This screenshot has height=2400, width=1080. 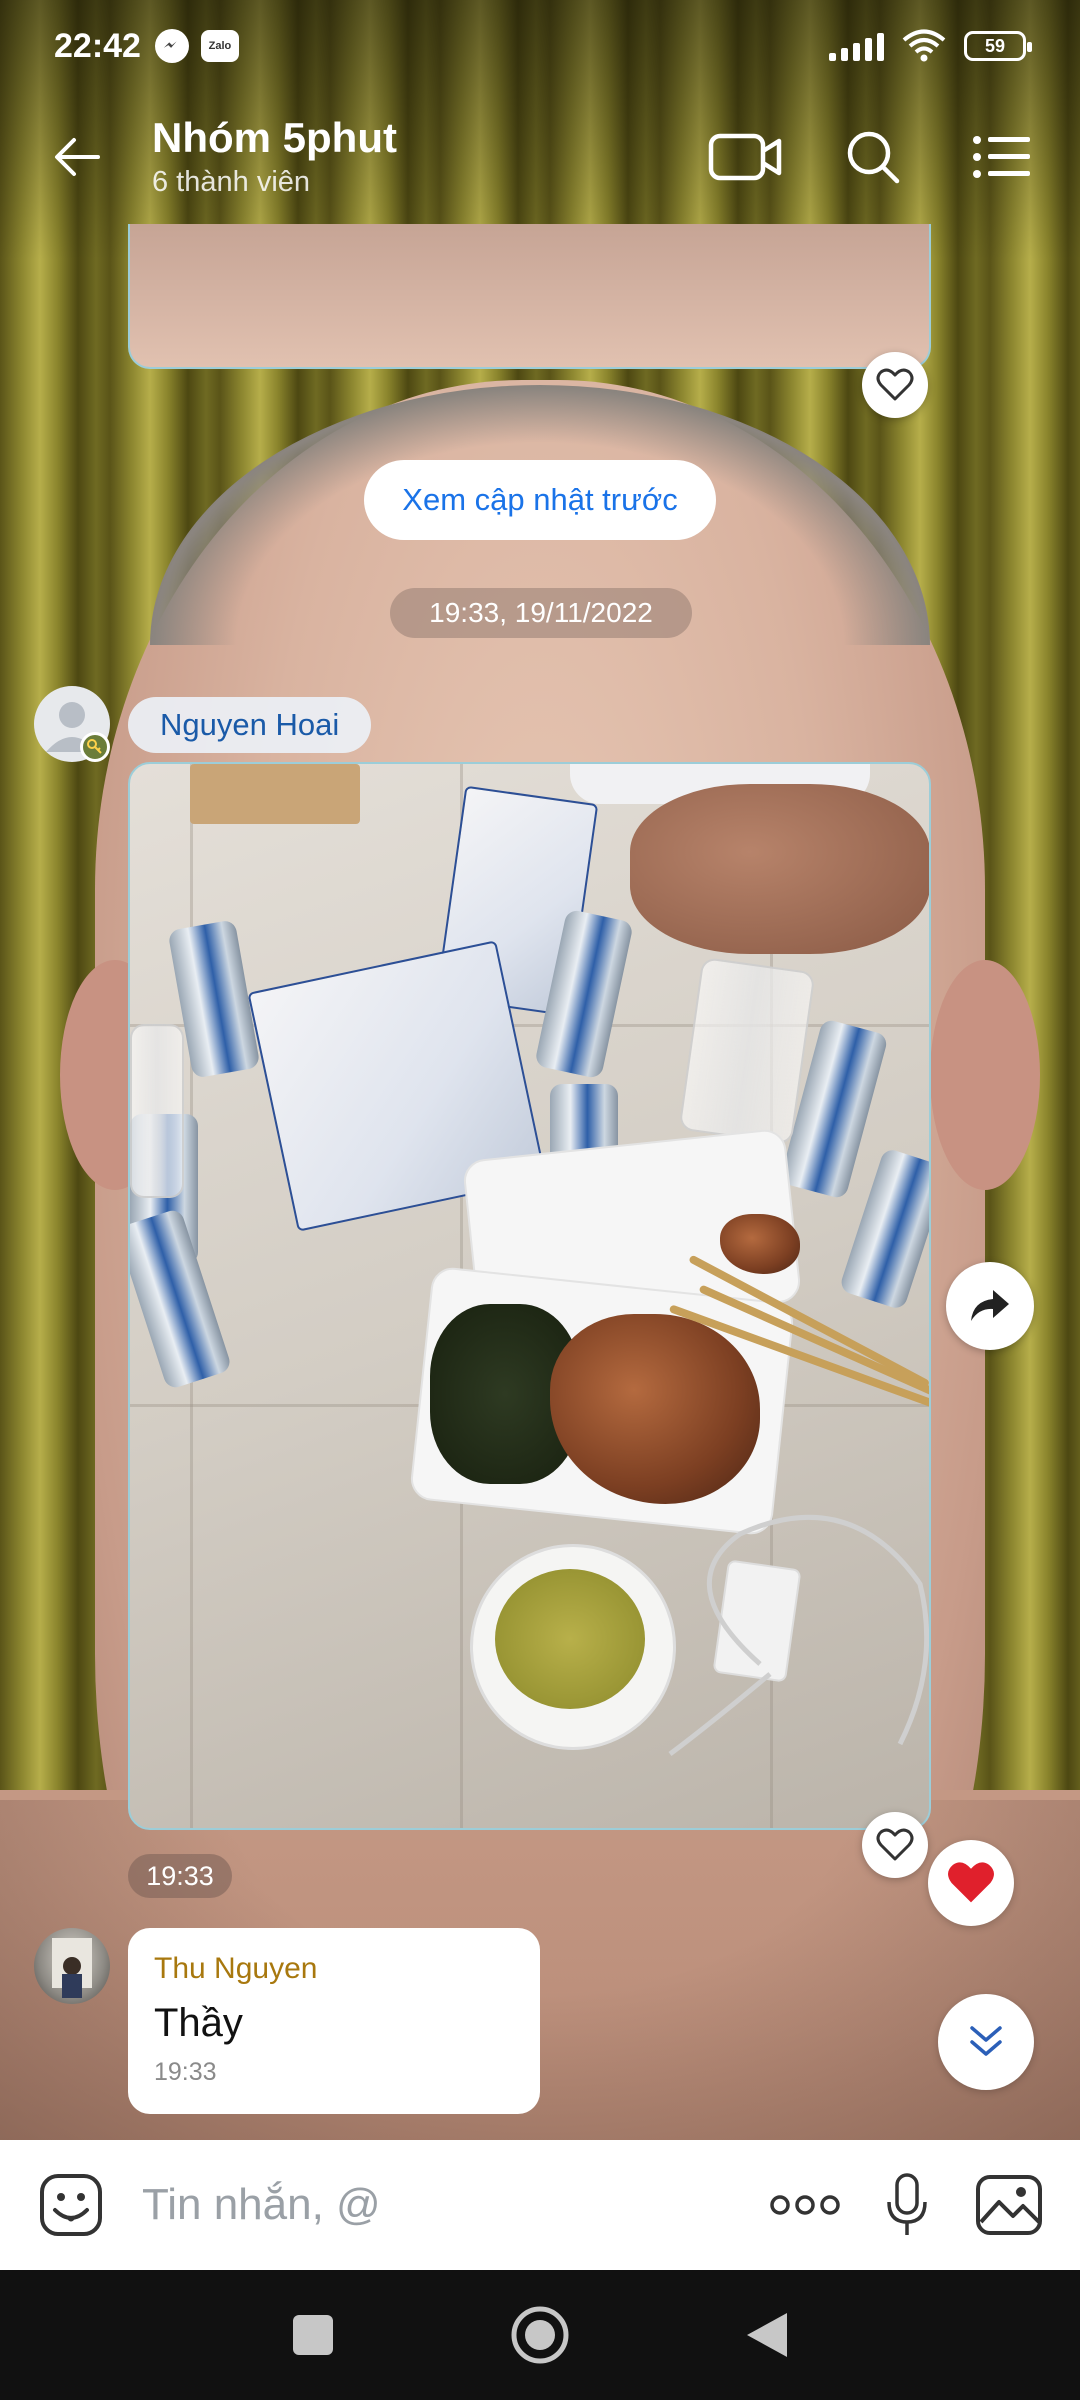 What do you see at coordinates (97, 45) in the screenshot?
I see `status-time: 22:42` at bounding box center [97, 45].